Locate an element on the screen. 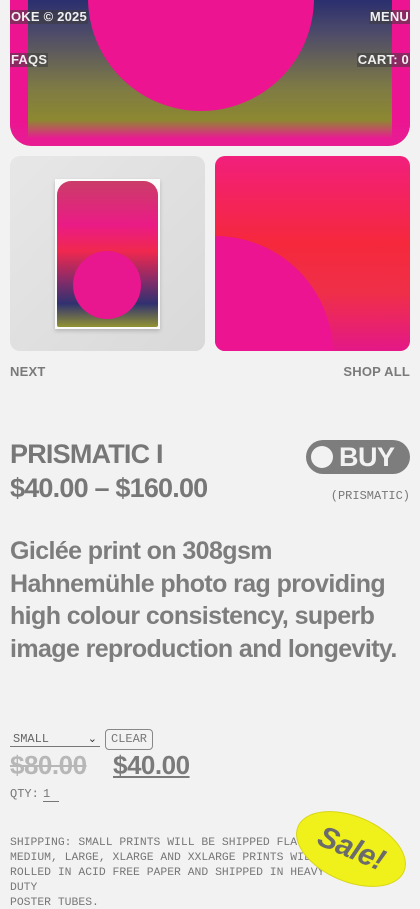 Image resolution: width=420 pixels, height=909 pixels. price-range: $40.00 – $160.00 is located at coordinates (109, 488).